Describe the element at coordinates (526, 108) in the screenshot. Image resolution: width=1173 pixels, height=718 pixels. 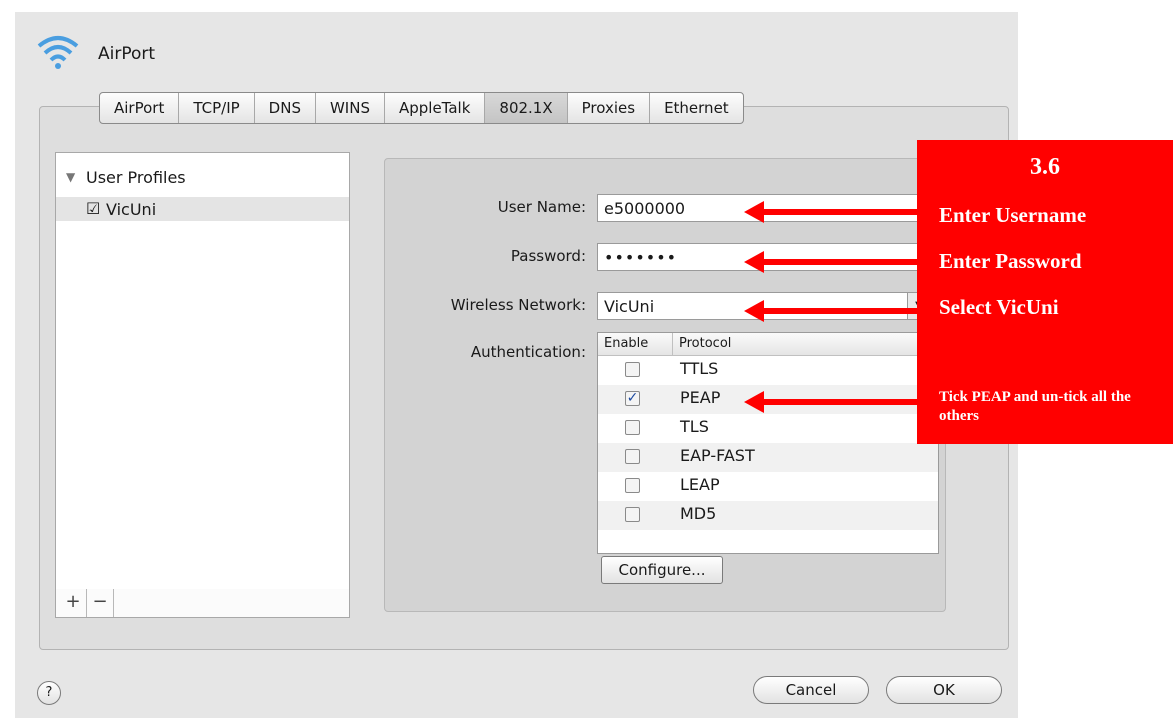
I see `tab-8021x: 802.1X` at that location.